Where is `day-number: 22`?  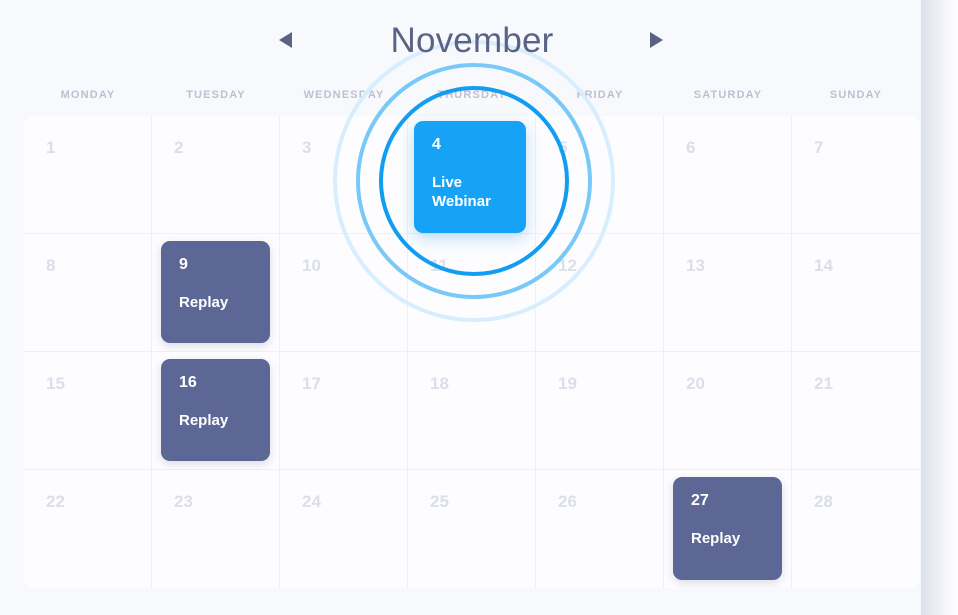
day-number: 22 is located at coordinates (55, 501).